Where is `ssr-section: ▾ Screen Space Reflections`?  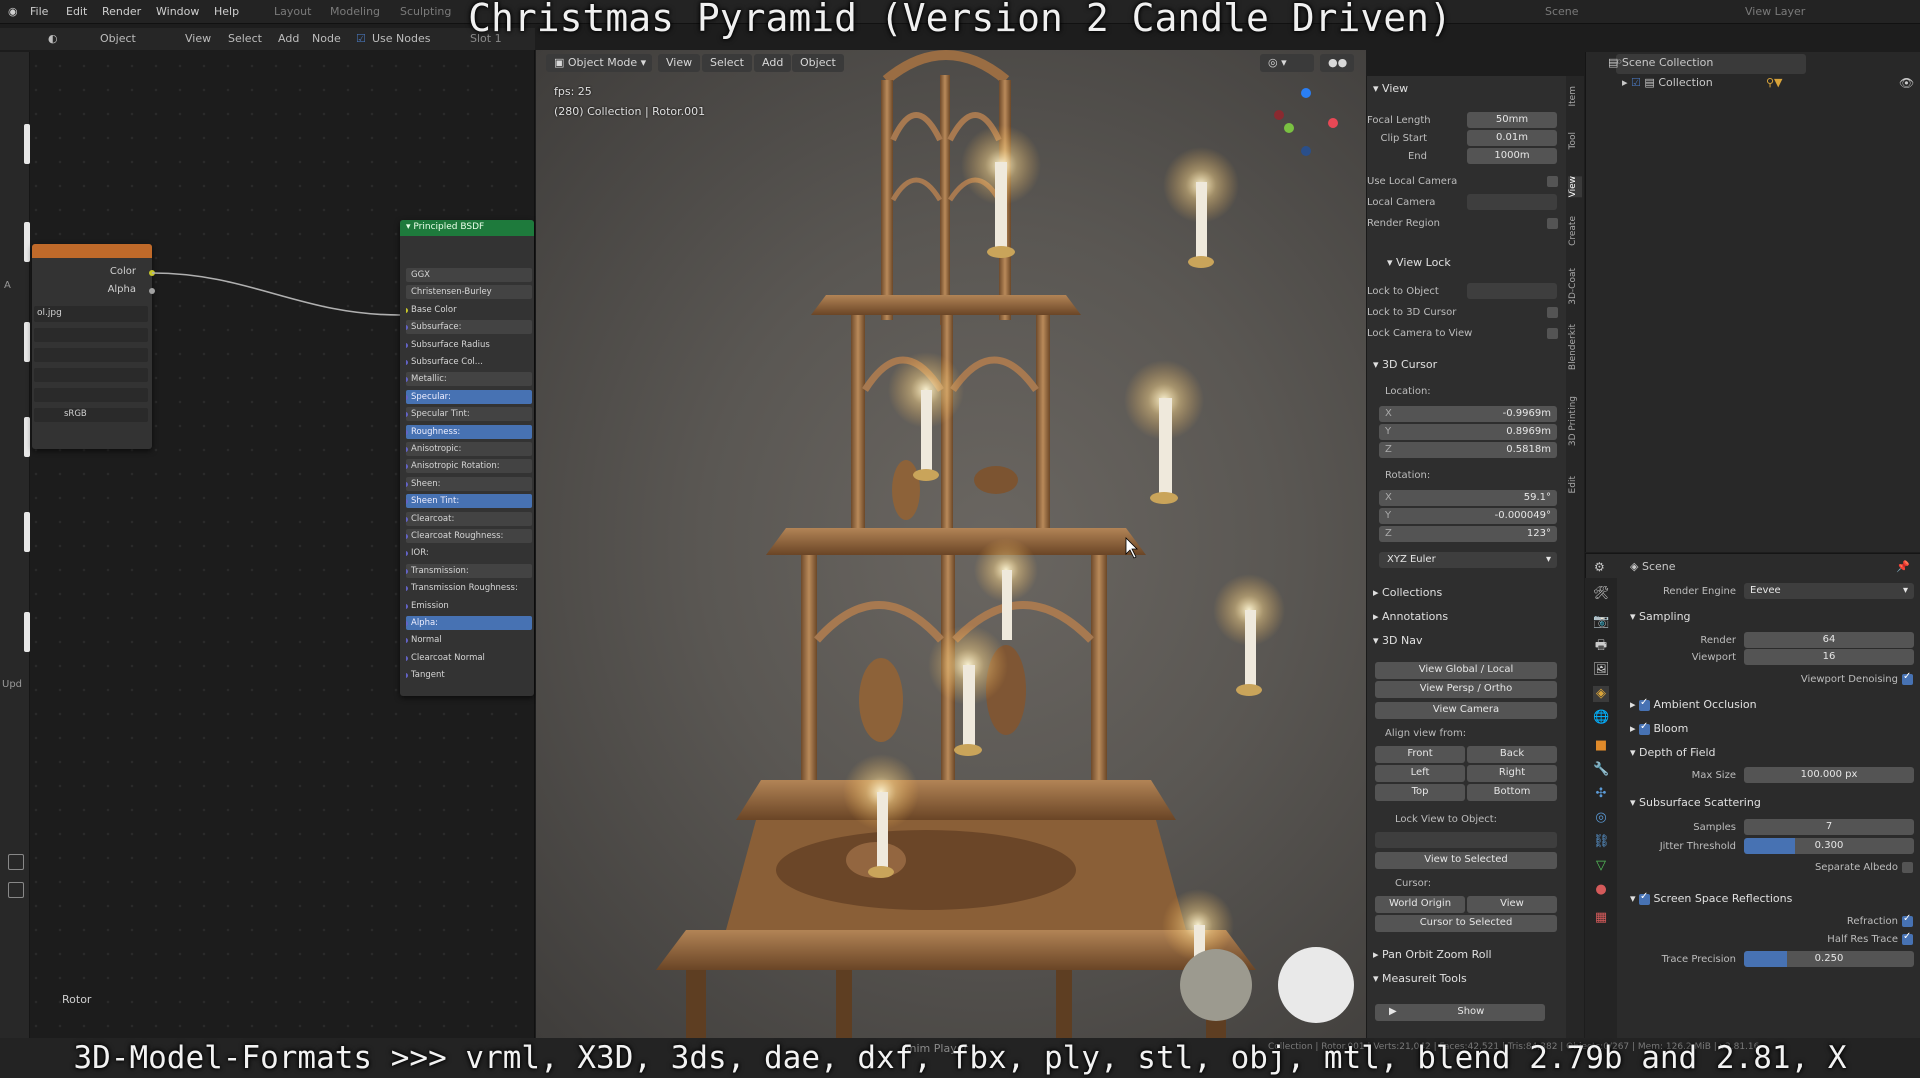
ssr-section: ▾ Screen Space Reflections is located at coordinates (1711, 898).